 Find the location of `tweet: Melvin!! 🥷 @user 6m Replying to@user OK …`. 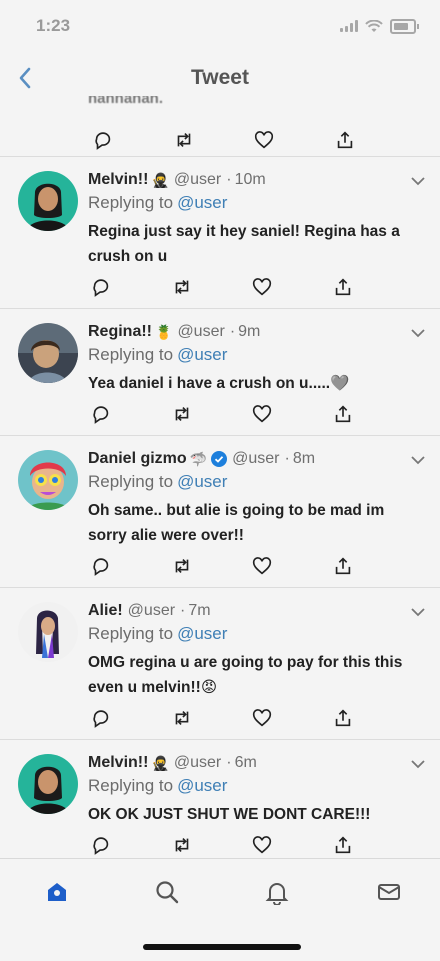

tweet: Melvin!! 🥷 @user 6m Replying to@user OK … is located at coordinates (220, 803).